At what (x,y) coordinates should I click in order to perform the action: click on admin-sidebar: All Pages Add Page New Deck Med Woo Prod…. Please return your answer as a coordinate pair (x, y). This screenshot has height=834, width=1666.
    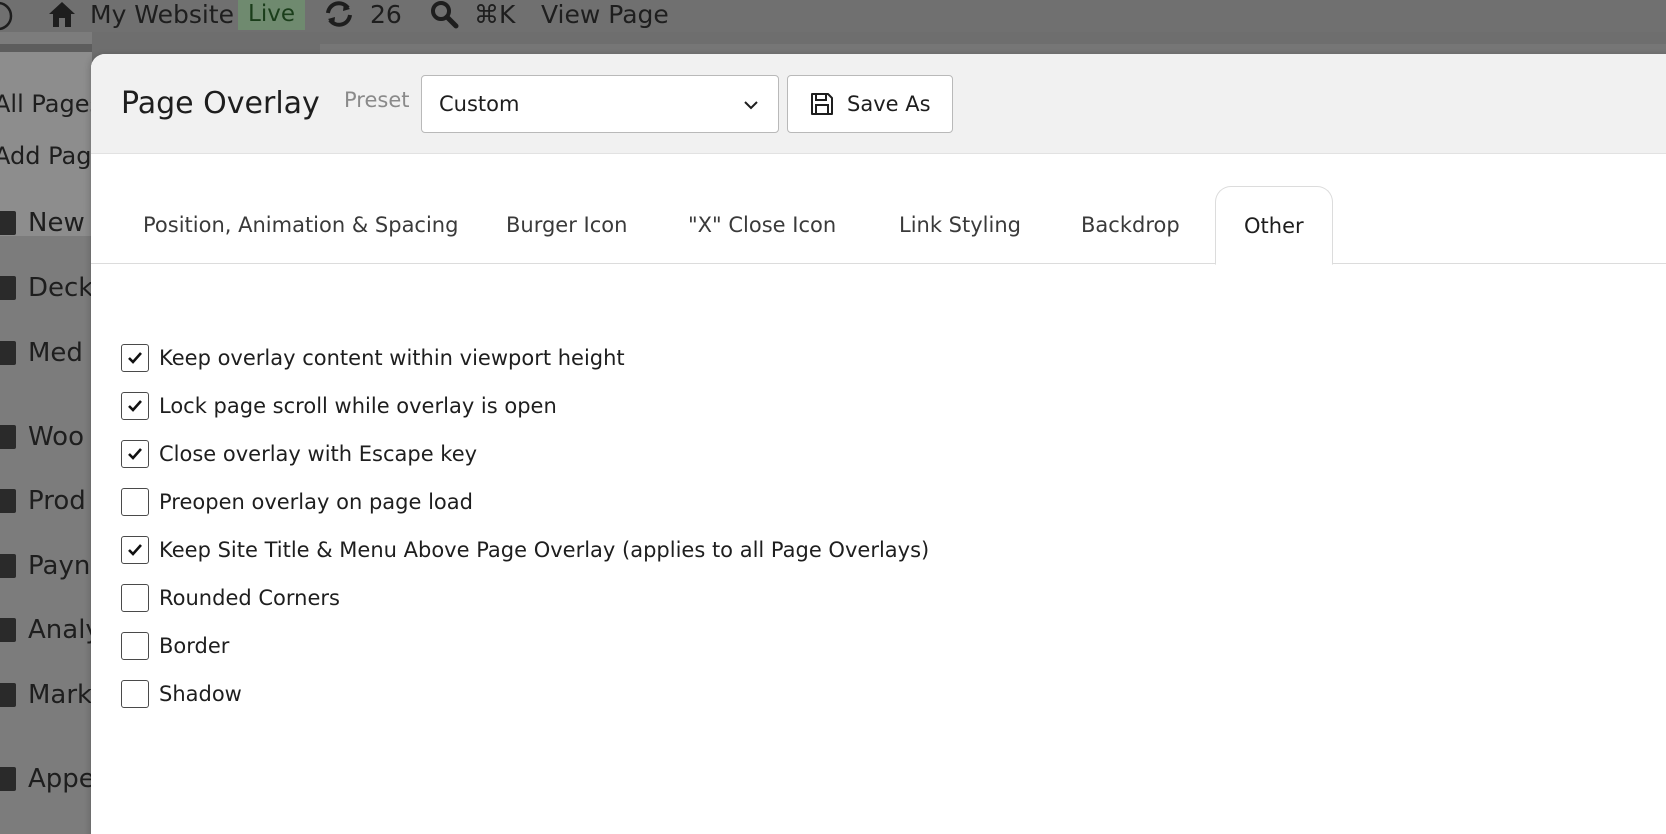
    Looking at the image, I should click on (46, 433).